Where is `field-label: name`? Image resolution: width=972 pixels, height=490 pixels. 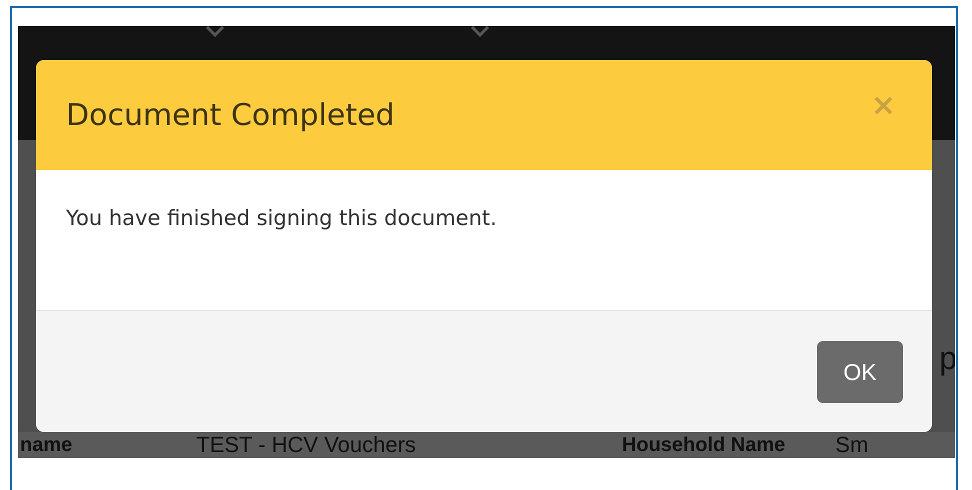
field-label: name is located at coordinates (46, 445).